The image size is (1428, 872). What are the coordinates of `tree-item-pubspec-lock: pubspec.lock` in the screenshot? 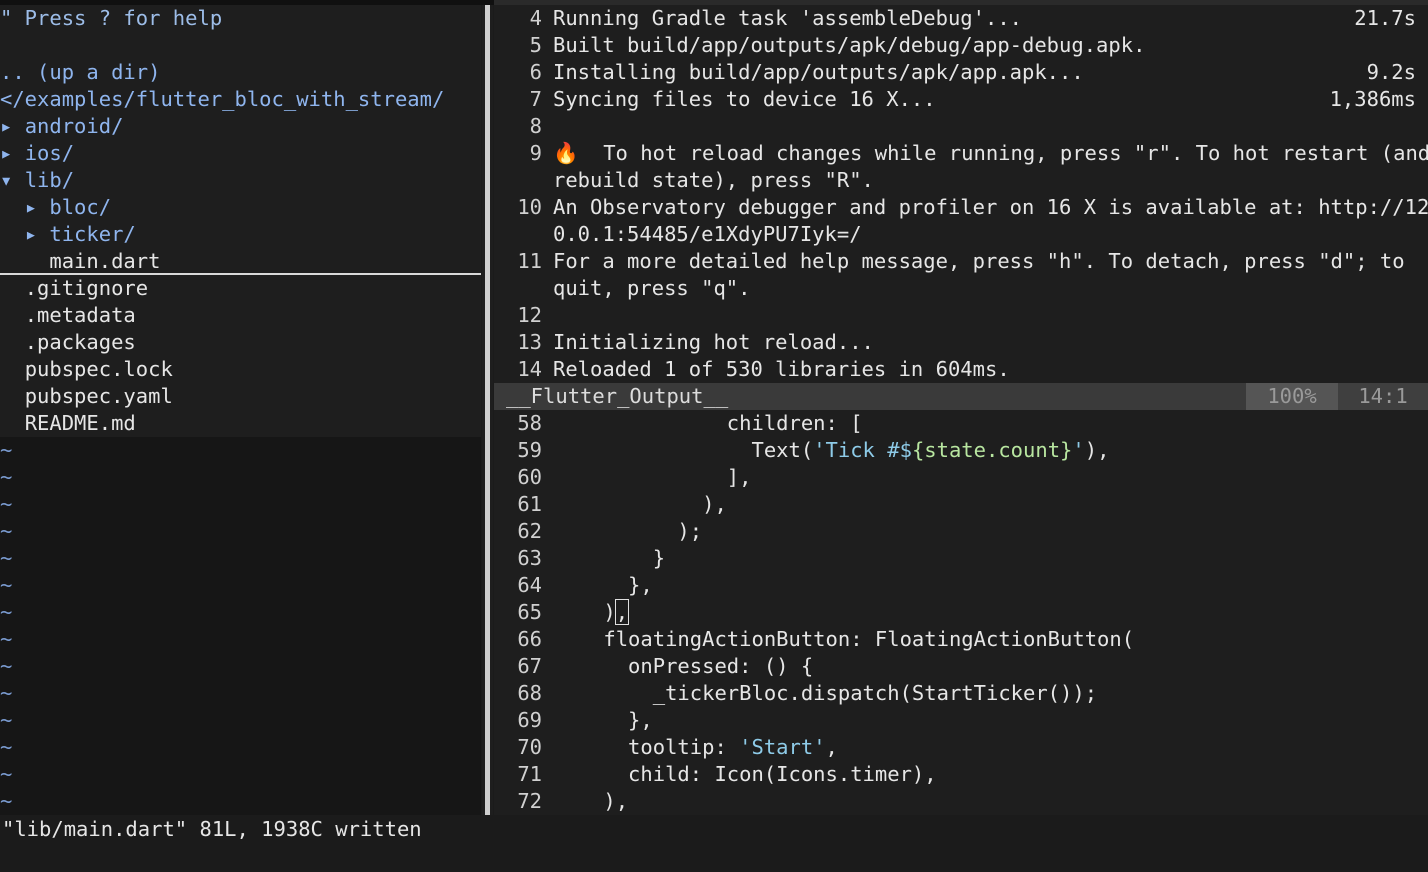 It's located at (240, 369).